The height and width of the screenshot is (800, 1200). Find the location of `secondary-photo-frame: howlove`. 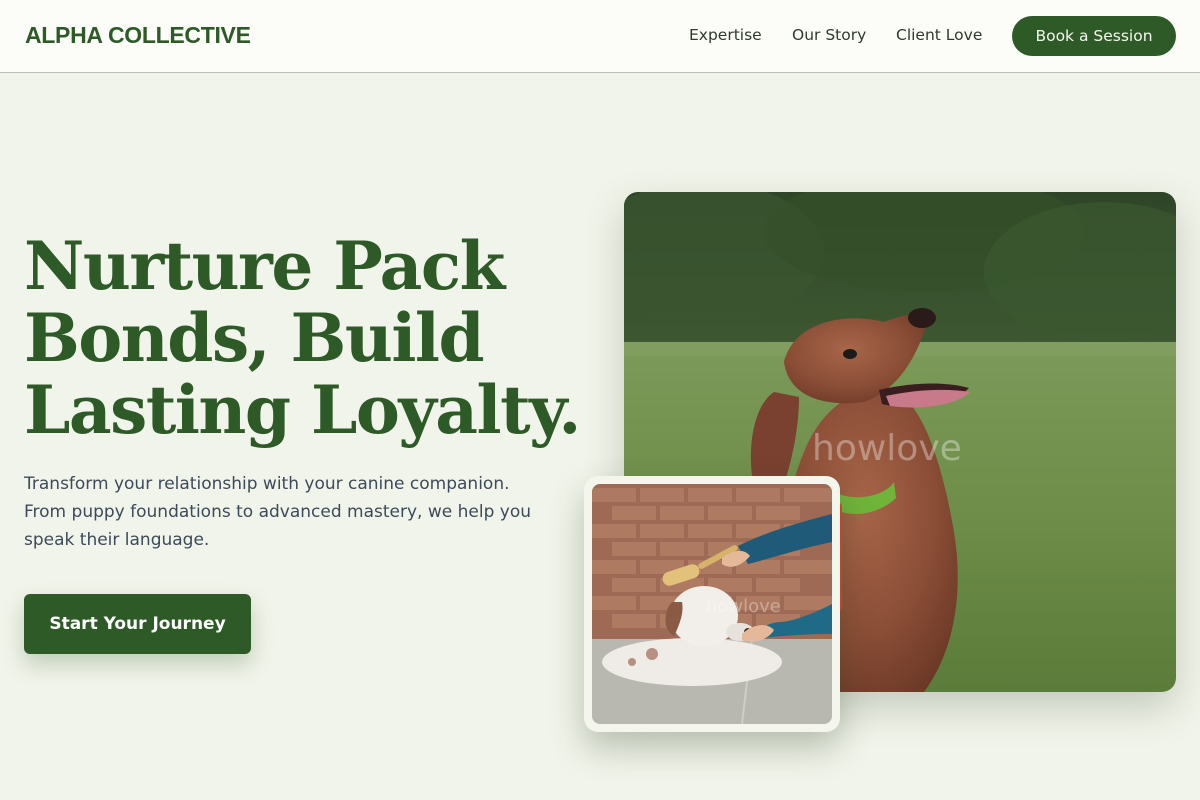

secondary-photo-frame: howlove is located at coordinates (712, 604).